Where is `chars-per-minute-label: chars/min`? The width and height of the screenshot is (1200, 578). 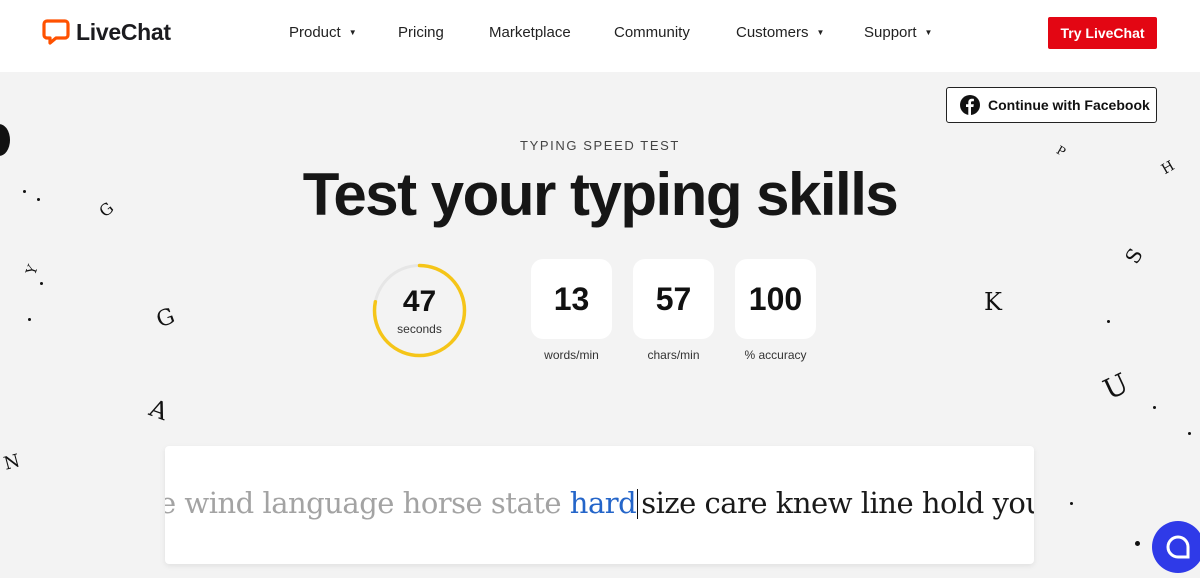 chars-per-minute-label: chars/min is located at coordinates (673, 355).